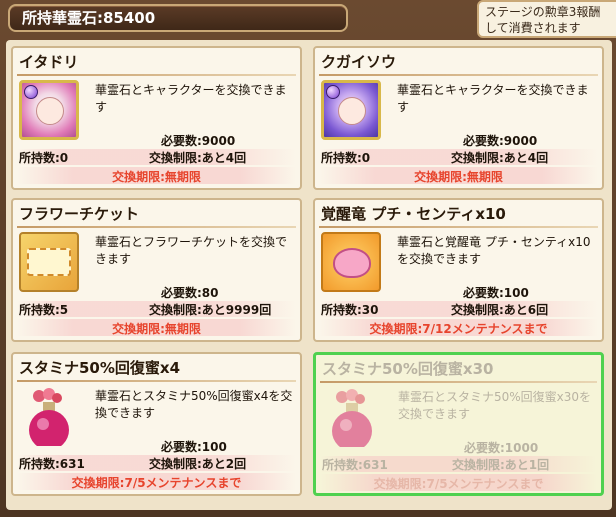 The image size is (616, 517). Describe the element at coordinates (194, 404) in the screenshot. I see `card-description: 華霊石とスタミナ50%回復蜜x4を交換できます` at that location.